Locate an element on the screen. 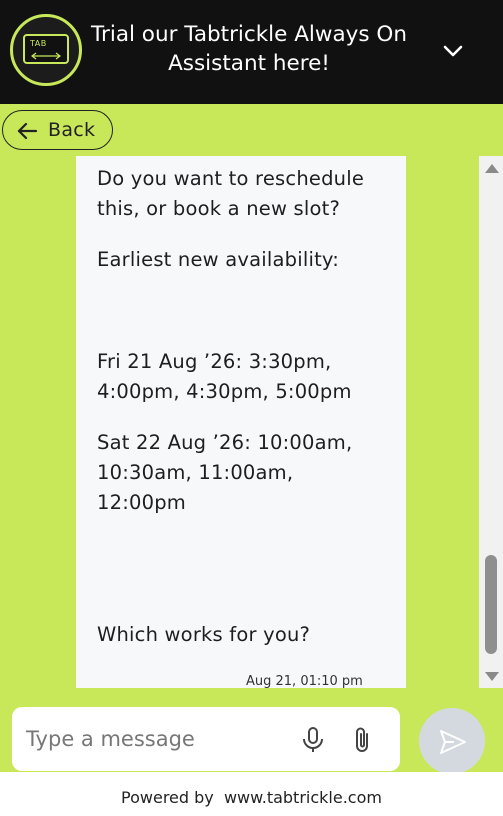  powered-by-link: Powered by www.tabtrickle.com is located at coordinates (251, 797).